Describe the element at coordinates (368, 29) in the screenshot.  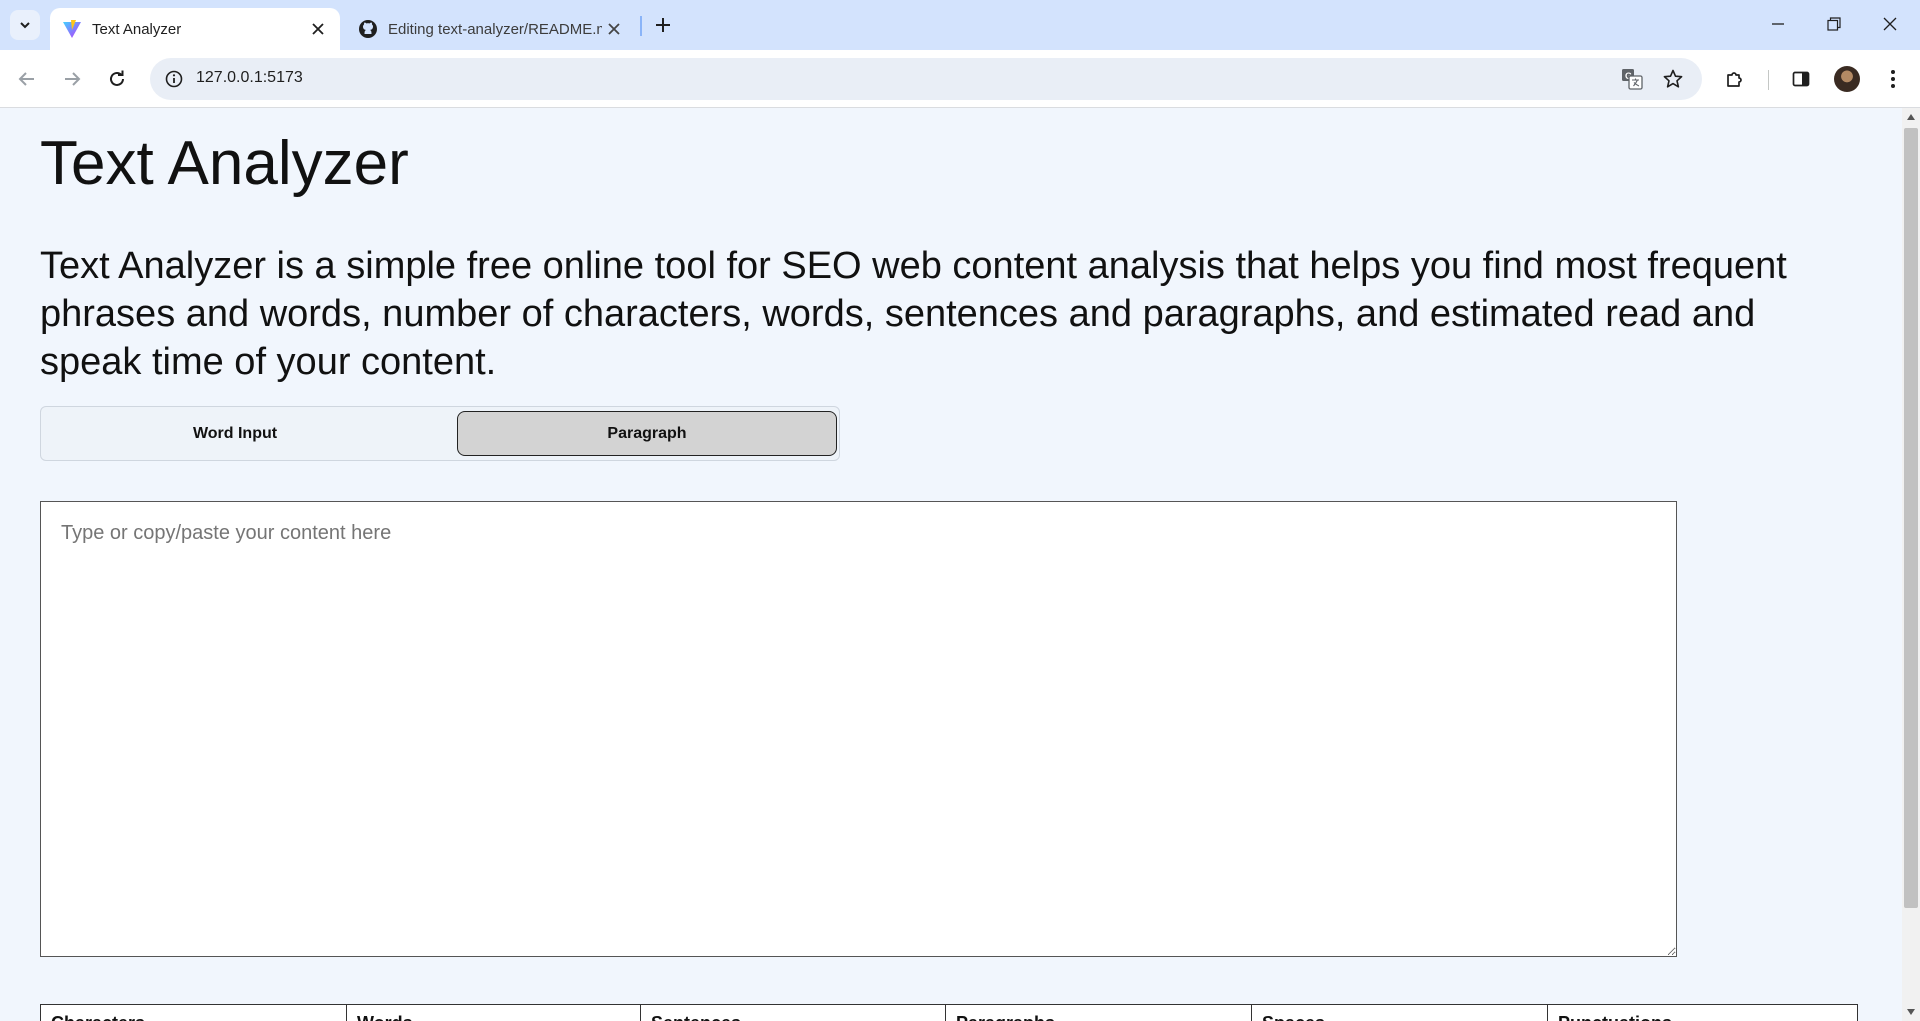
I see `github-icon` at that location.